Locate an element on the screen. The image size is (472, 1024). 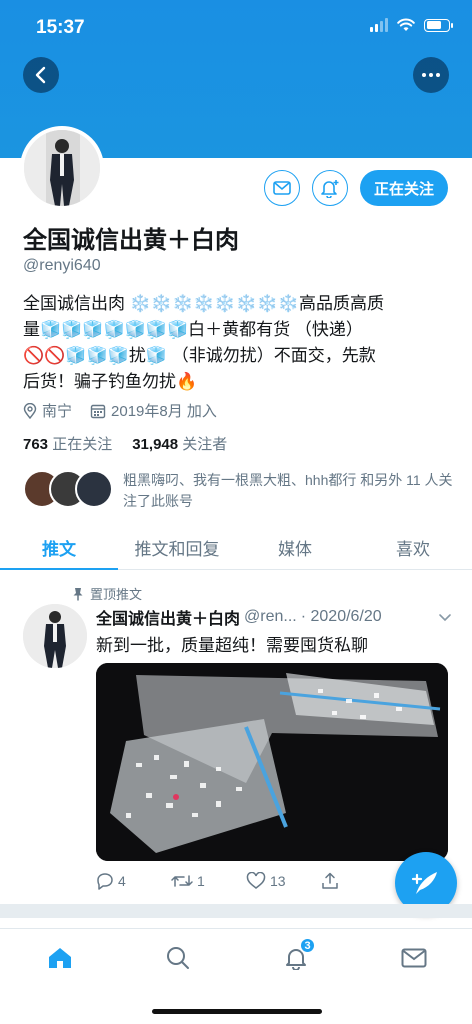
status-icons is located at coordinates (411, 25).